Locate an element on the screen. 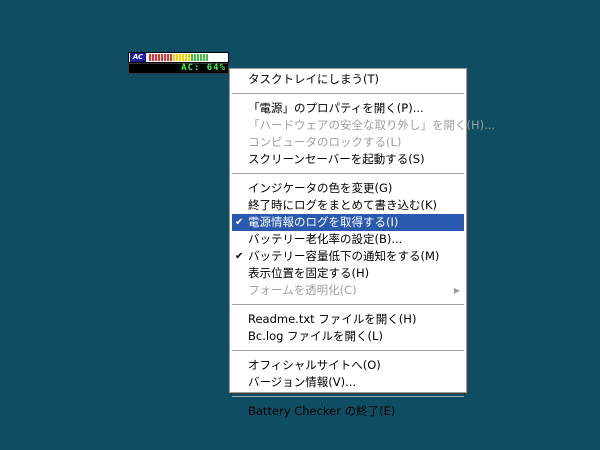  menu-item-start-screensaver: スクリーンセーバーを起動する(S) is located at coordinates (348, 159).